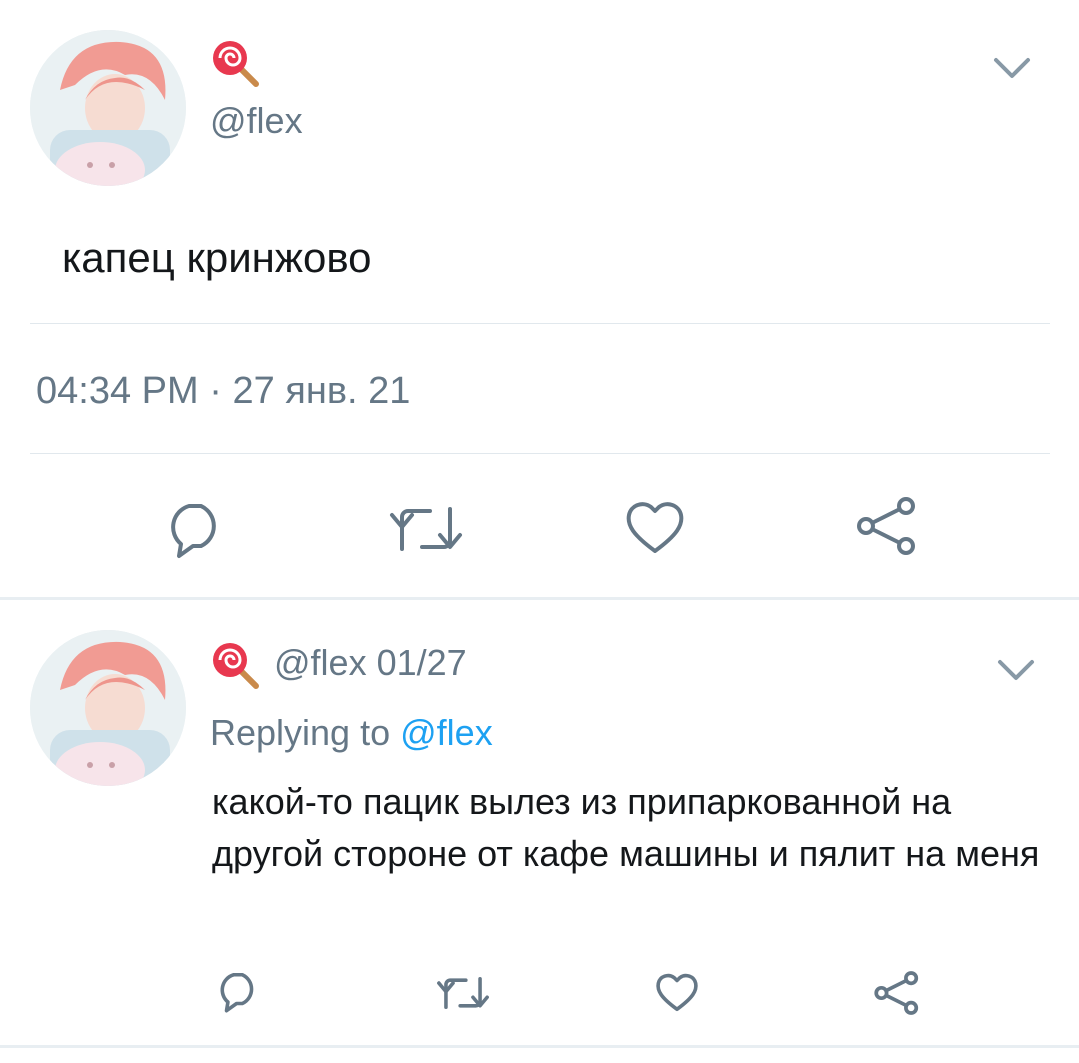 The width and height of the screenshot is (1079, 1063). Describe the element at coordinates (320, 662) in the screenshot. I see `reply-handle: @flex` at that location.